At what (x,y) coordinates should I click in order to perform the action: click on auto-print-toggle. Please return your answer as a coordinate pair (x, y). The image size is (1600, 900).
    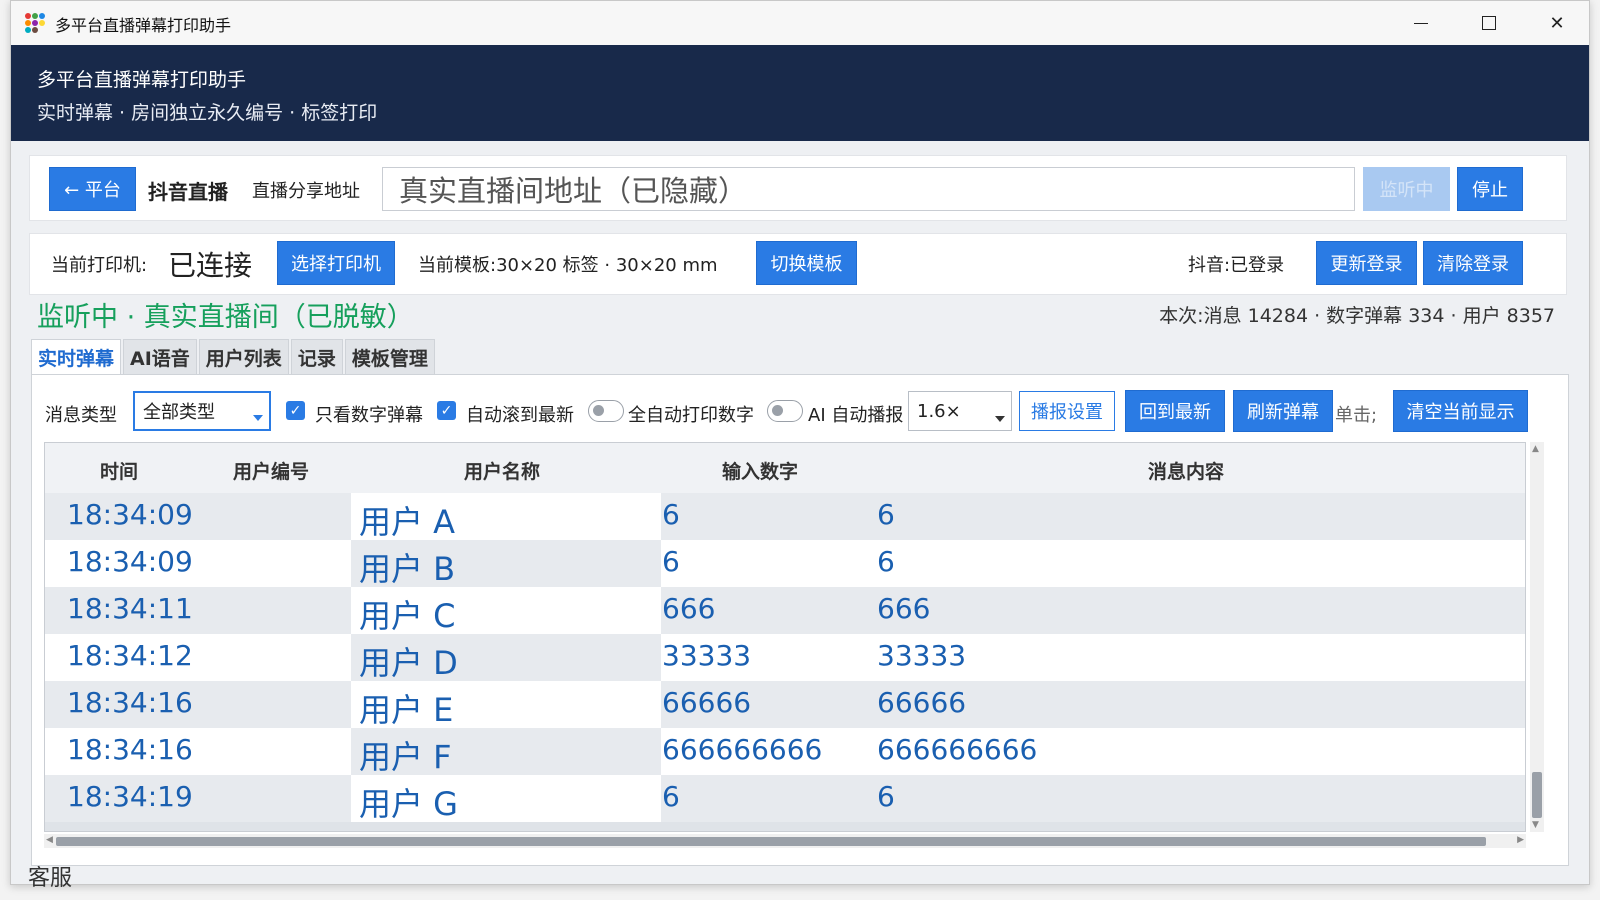
    Looking at the image, I should click on (606, 411).